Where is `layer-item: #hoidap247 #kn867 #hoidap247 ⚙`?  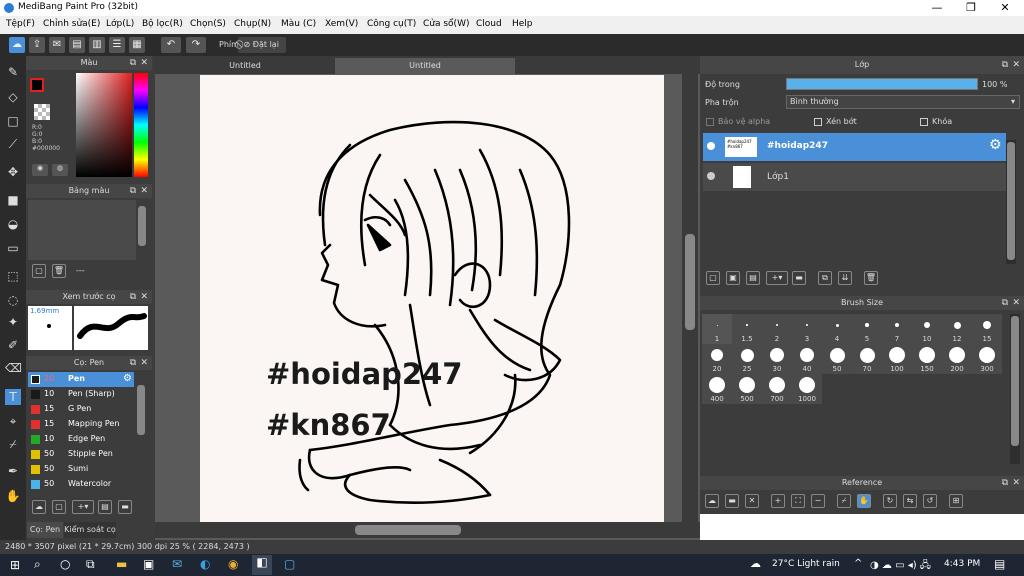
layer-item: #hoidap247 #kn867 #hoidap247 ⚙ is located at coordinates (854, 147).